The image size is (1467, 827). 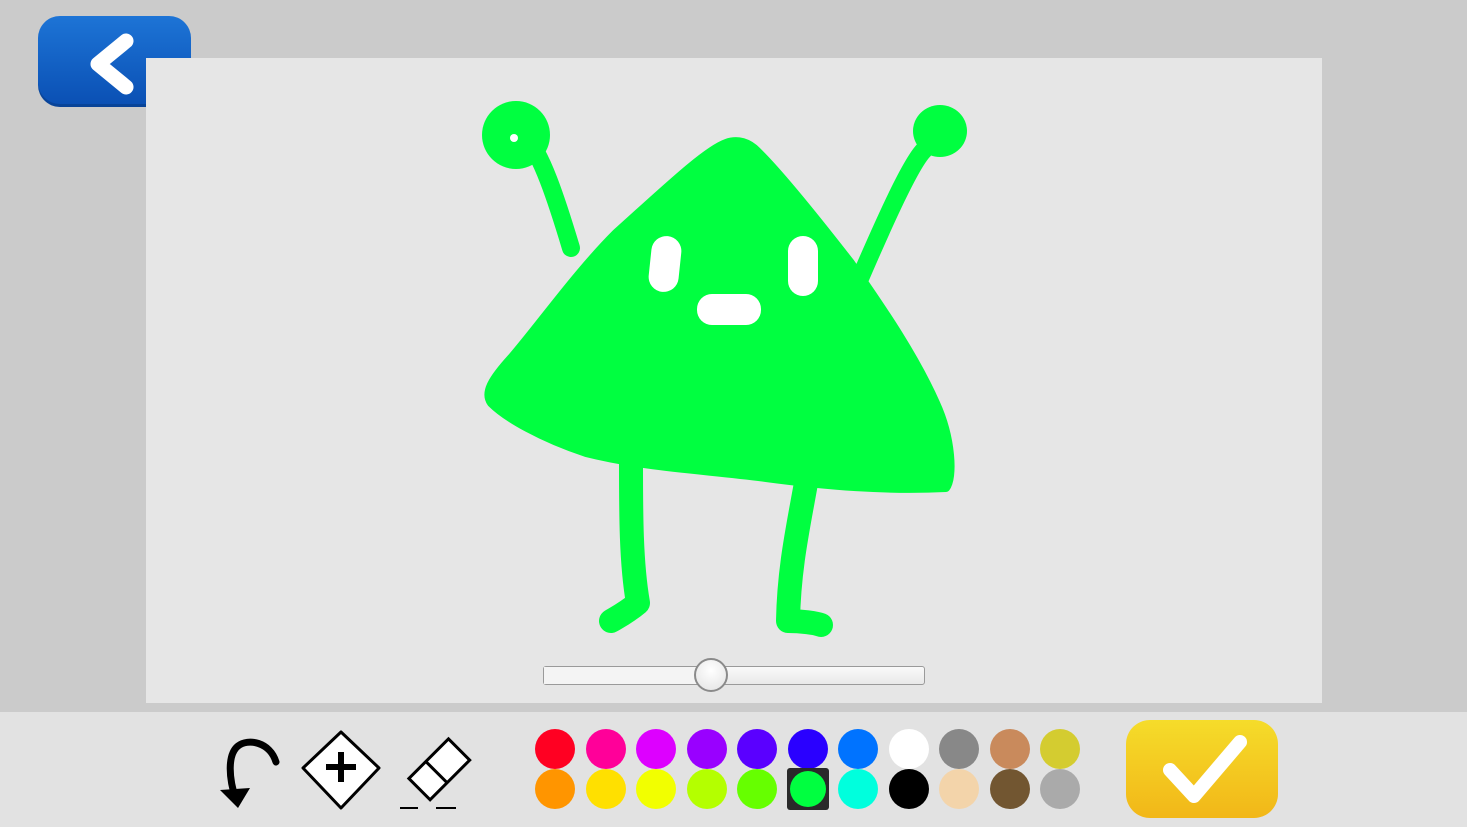 I want to click on brush-size-thumb, so click(x=711, y=675).